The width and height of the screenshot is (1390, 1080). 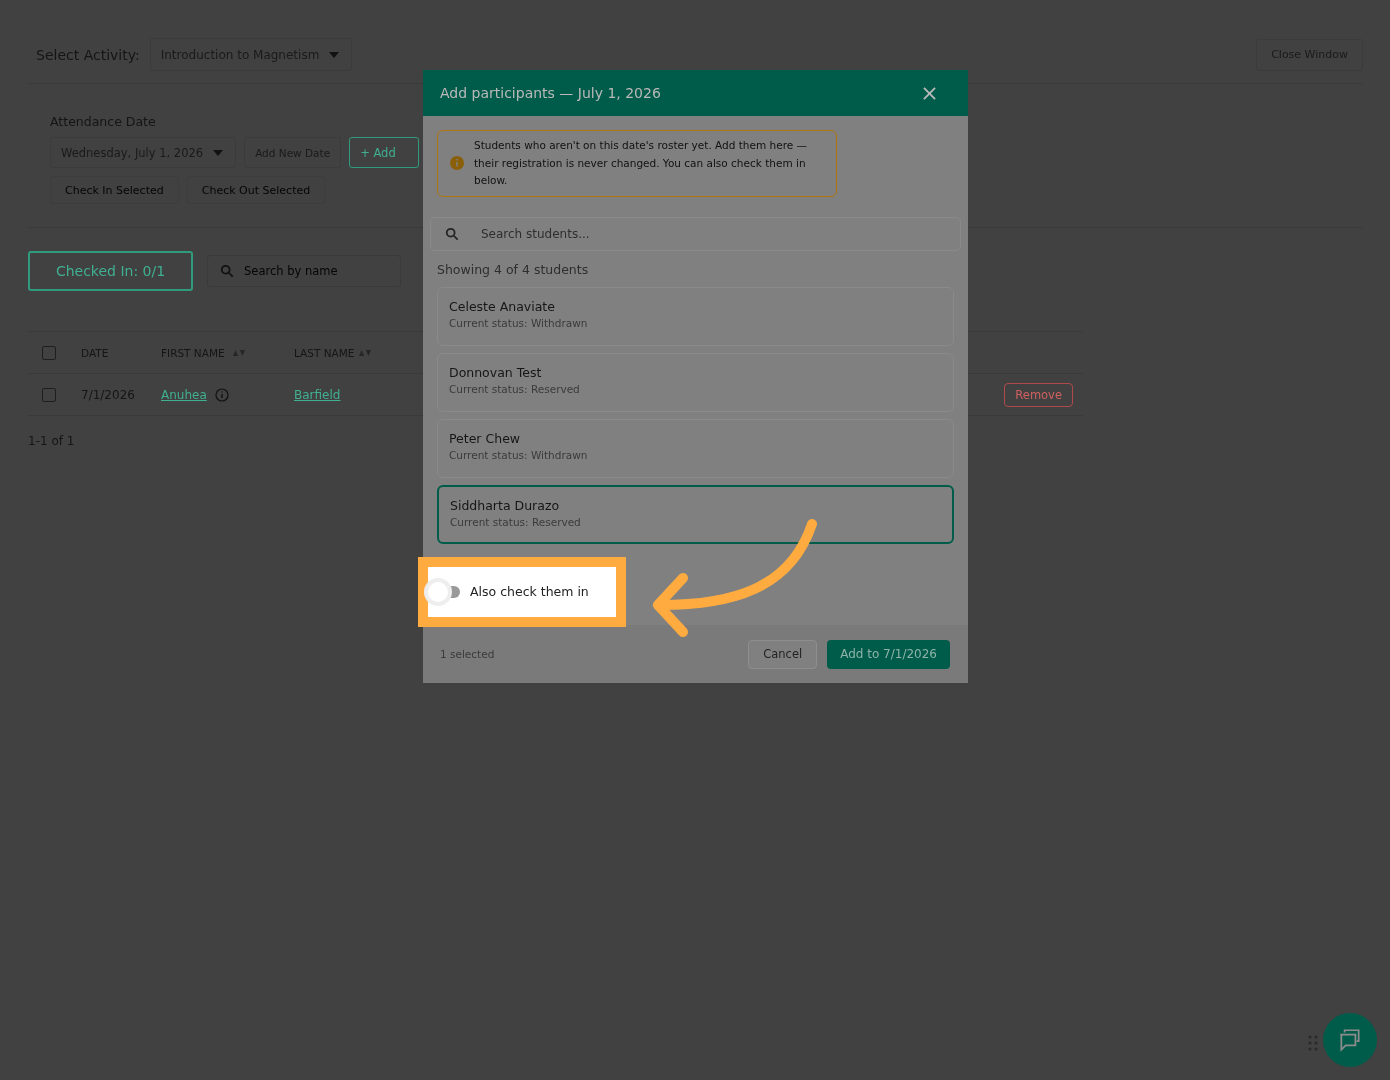 What do you see at coordinates (513, 269) in the screenshot?
I see `results-count: Showing 4 of 4 students` at bounding box center [513, 269].